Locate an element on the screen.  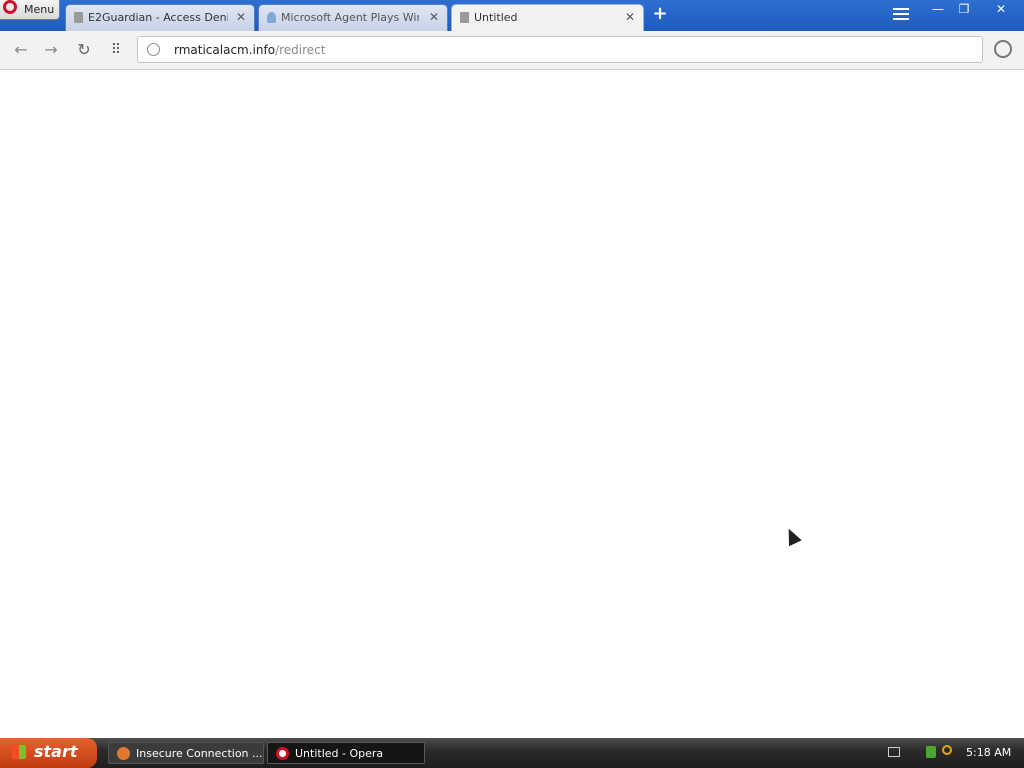
network-icon is located at coordinates (931, 752).